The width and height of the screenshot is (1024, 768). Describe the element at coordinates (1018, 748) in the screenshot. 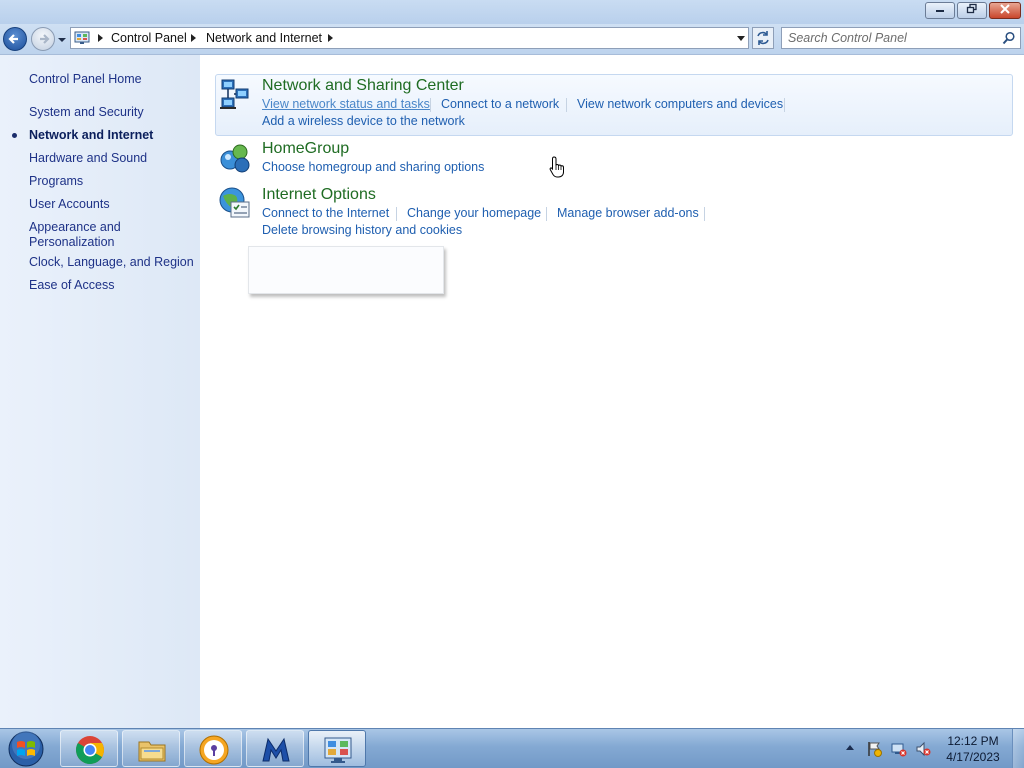

I see `show-desktop-button` at that location.